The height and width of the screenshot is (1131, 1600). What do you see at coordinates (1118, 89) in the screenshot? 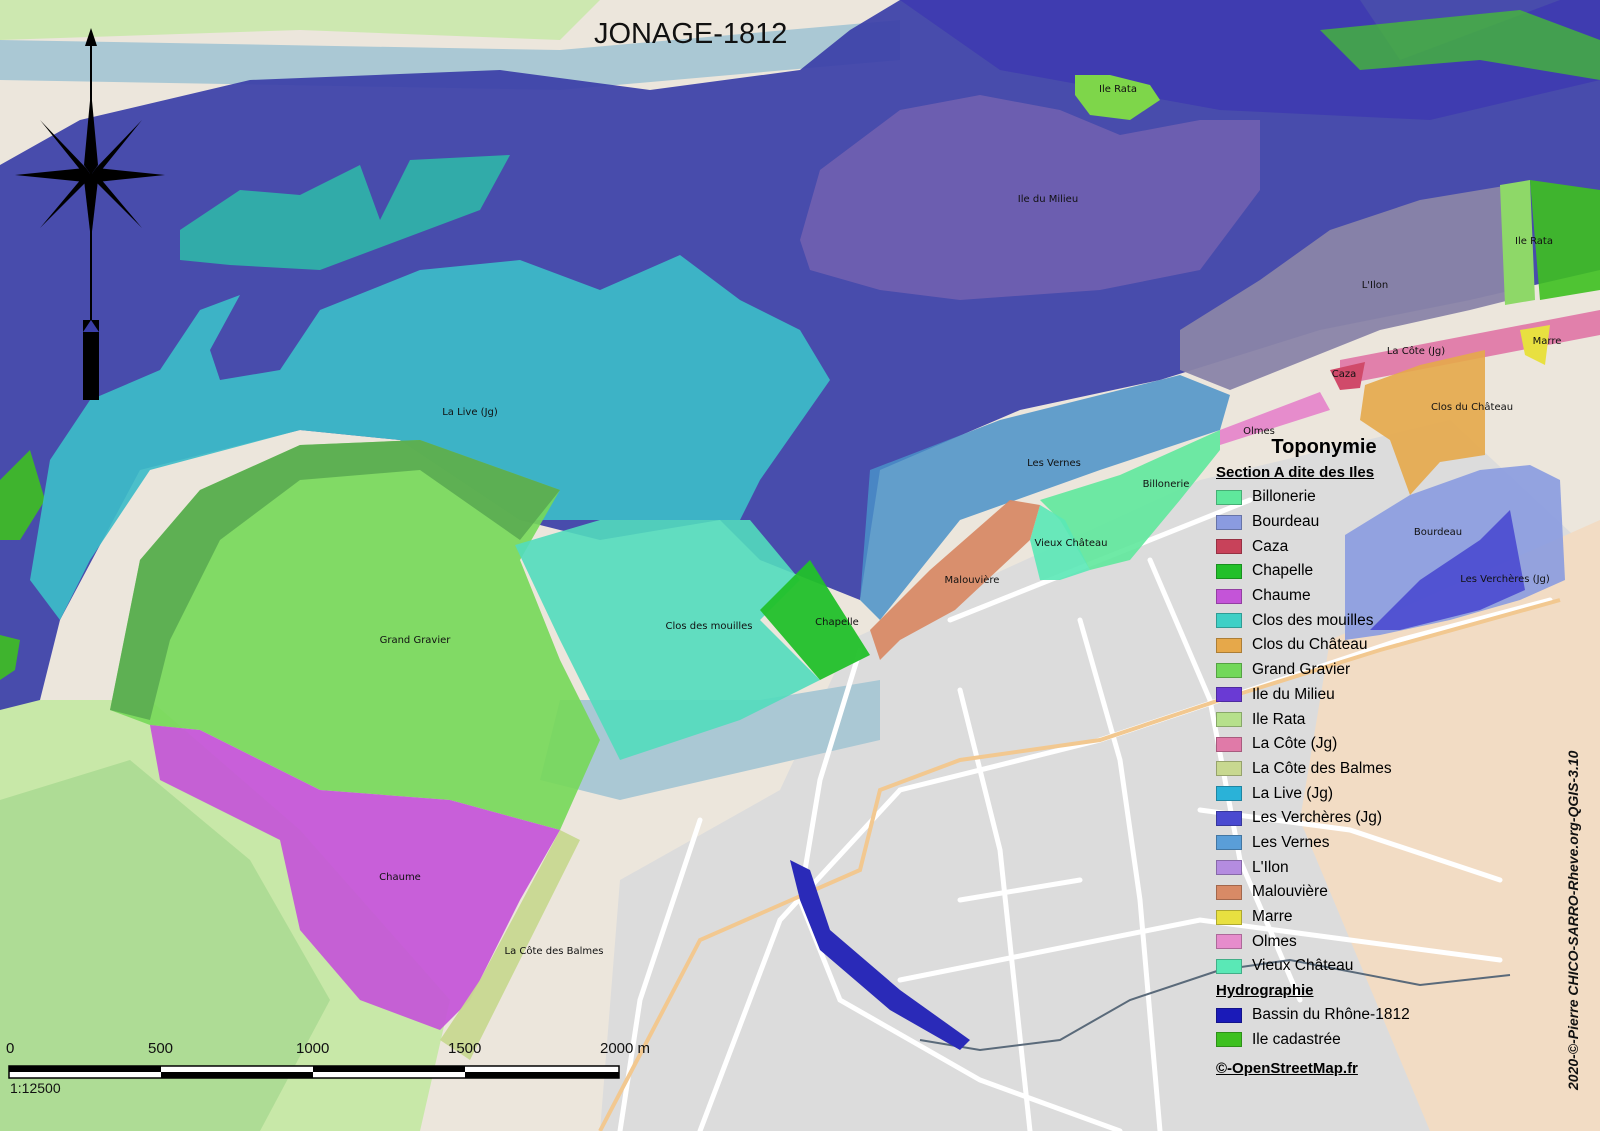
I see `label-ile-rata: Ile Rata` at bounding box center [1118, 89].